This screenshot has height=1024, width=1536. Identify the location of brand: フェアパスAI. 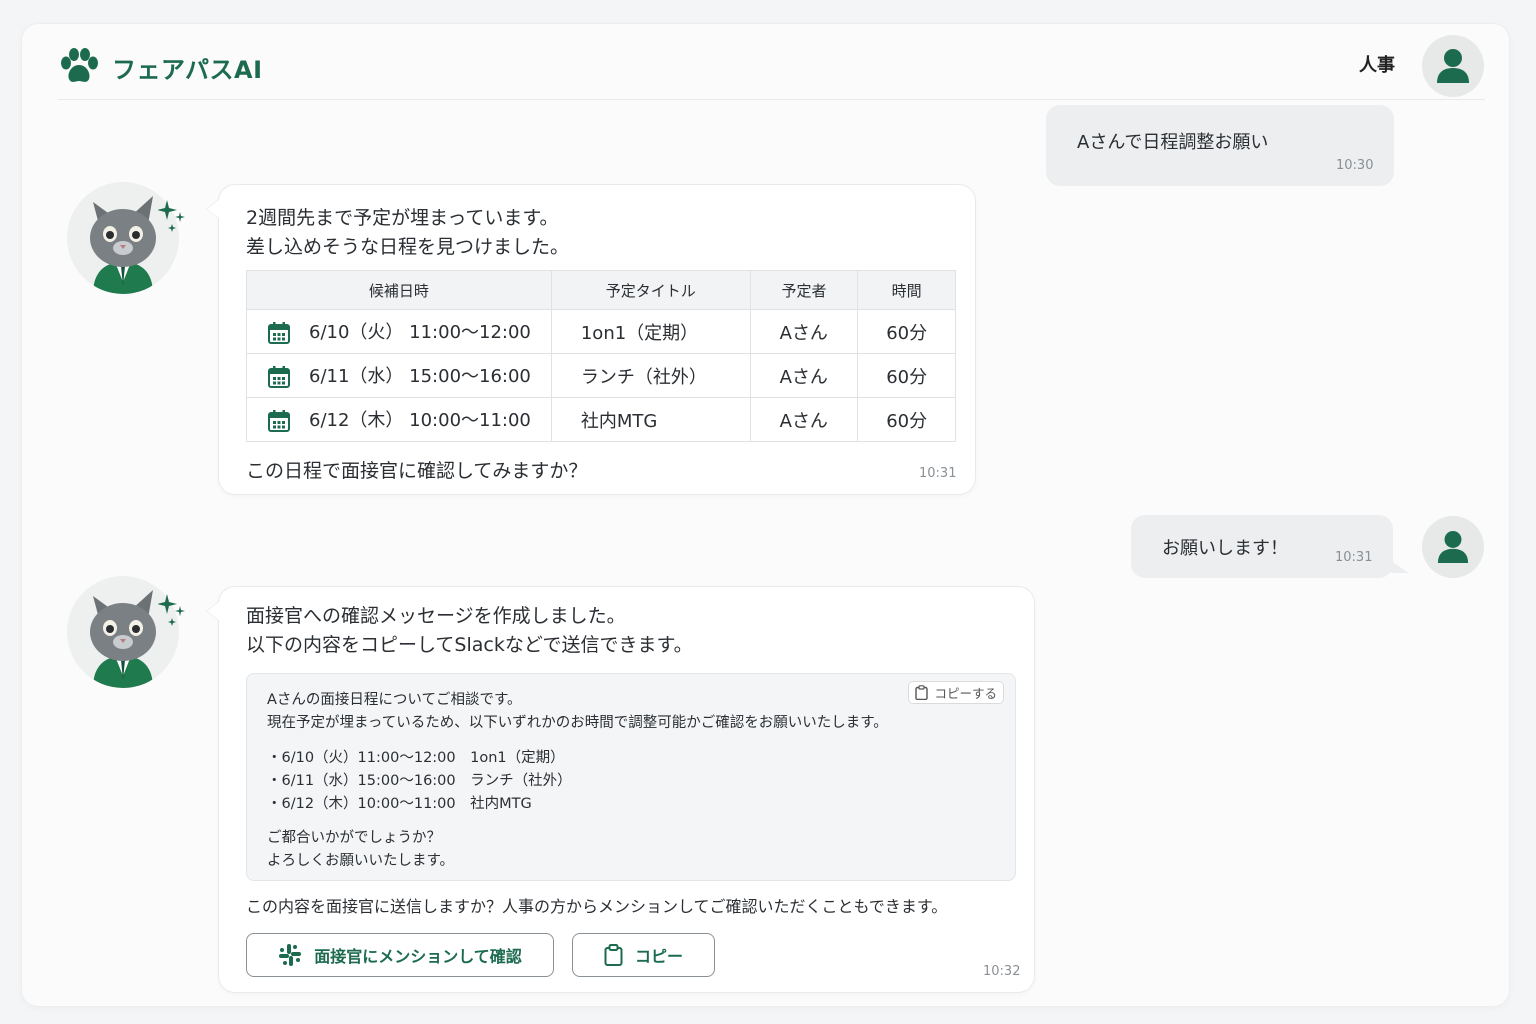
(160, 67).